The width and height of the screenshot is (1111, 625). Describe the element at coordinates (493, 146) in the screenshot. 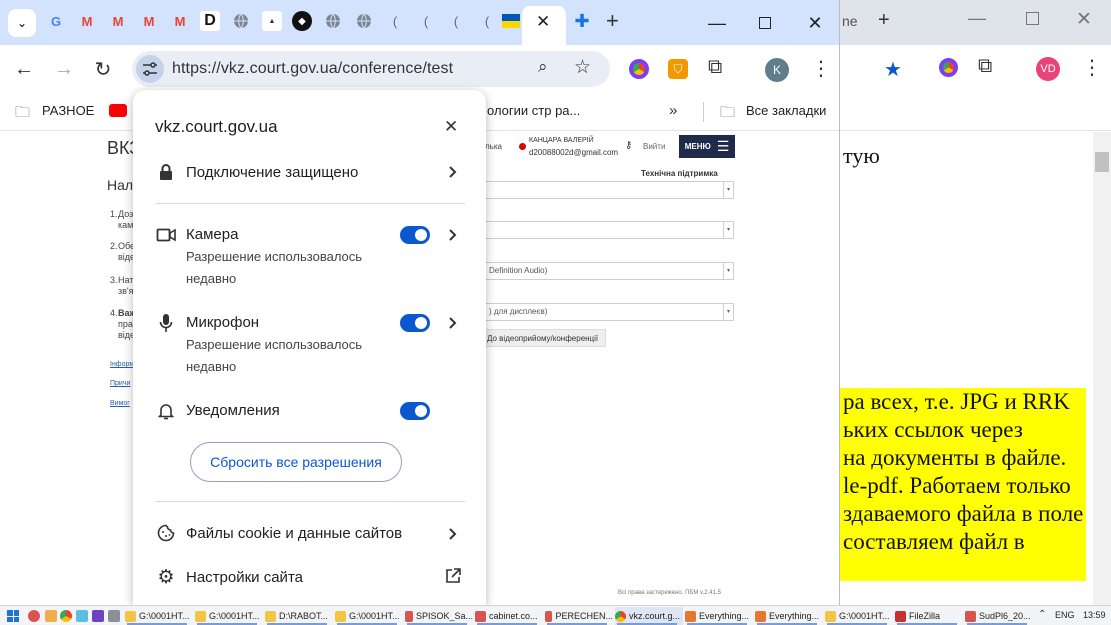

I see `language-selector: лька` at that location.